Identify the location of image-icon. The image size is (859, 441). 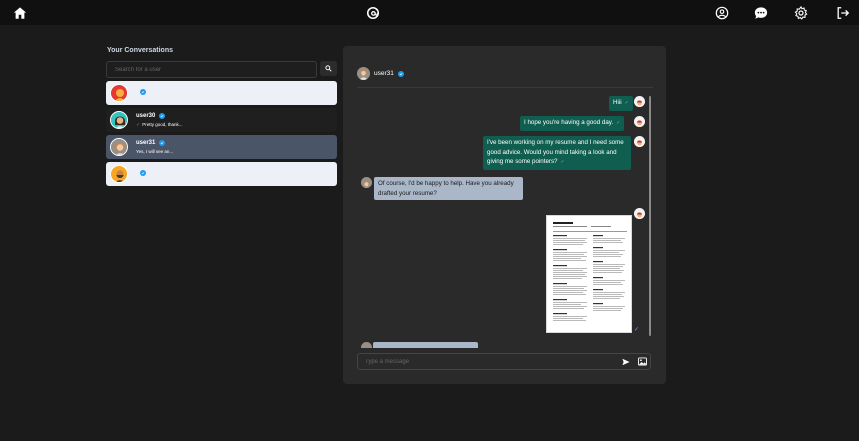
(642, 361).